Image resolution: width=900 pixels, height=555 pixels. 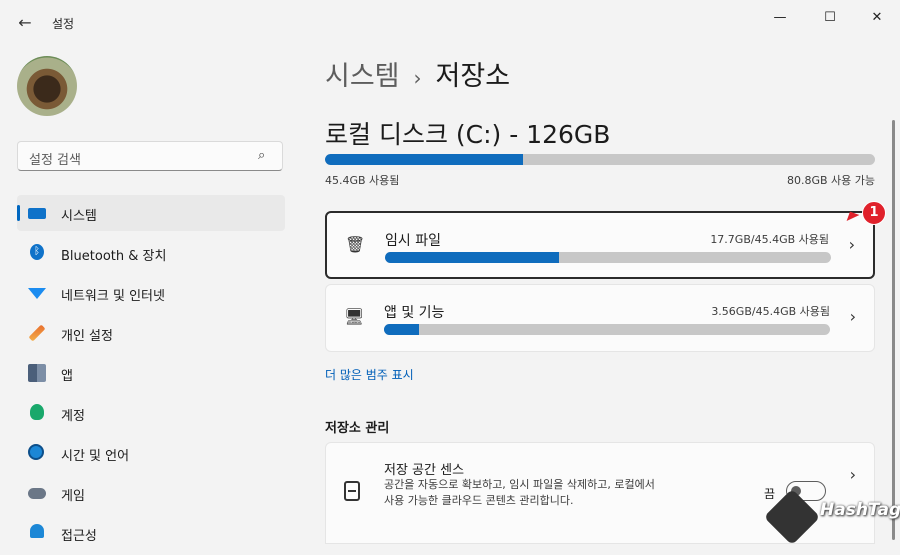 I want to click on toggle-state-label: 끔, so click(x=770, y=494).